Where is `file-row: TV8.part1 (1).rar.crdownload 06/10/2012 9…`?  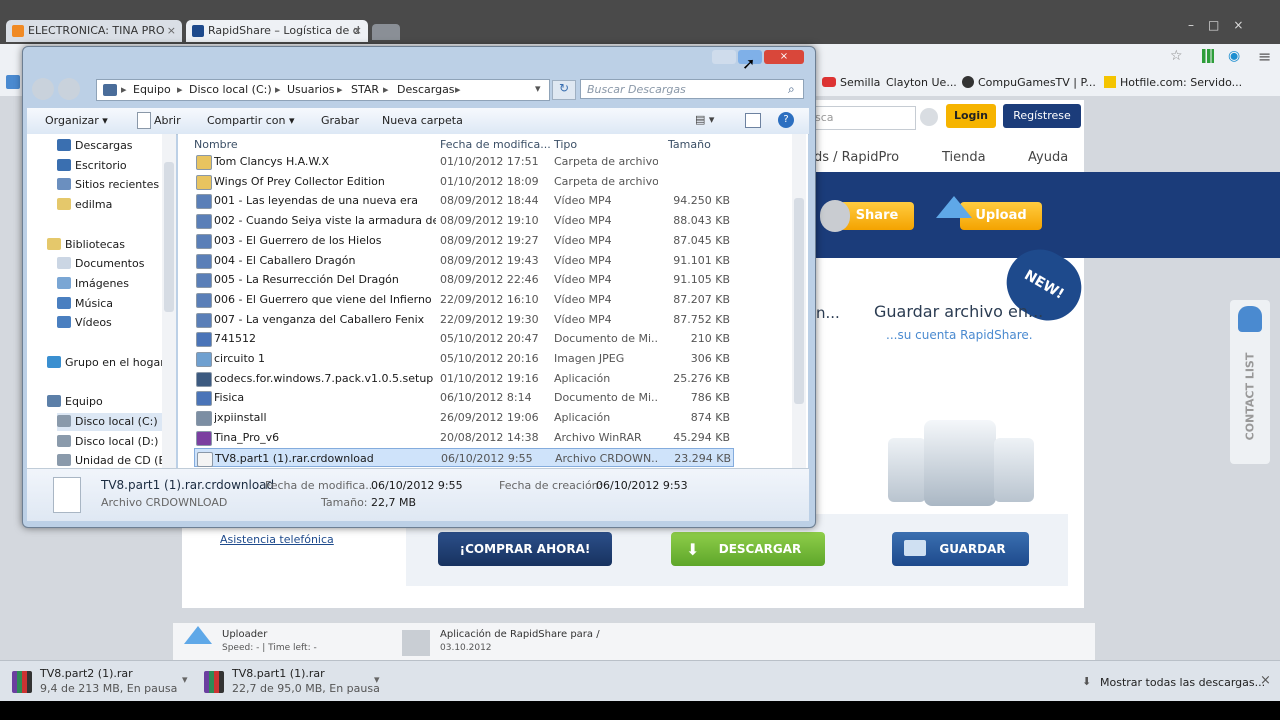 file-row: TV8.part1 (1).rar.crdownload 06/10/2012 9… is located at coordinates (464, 457).